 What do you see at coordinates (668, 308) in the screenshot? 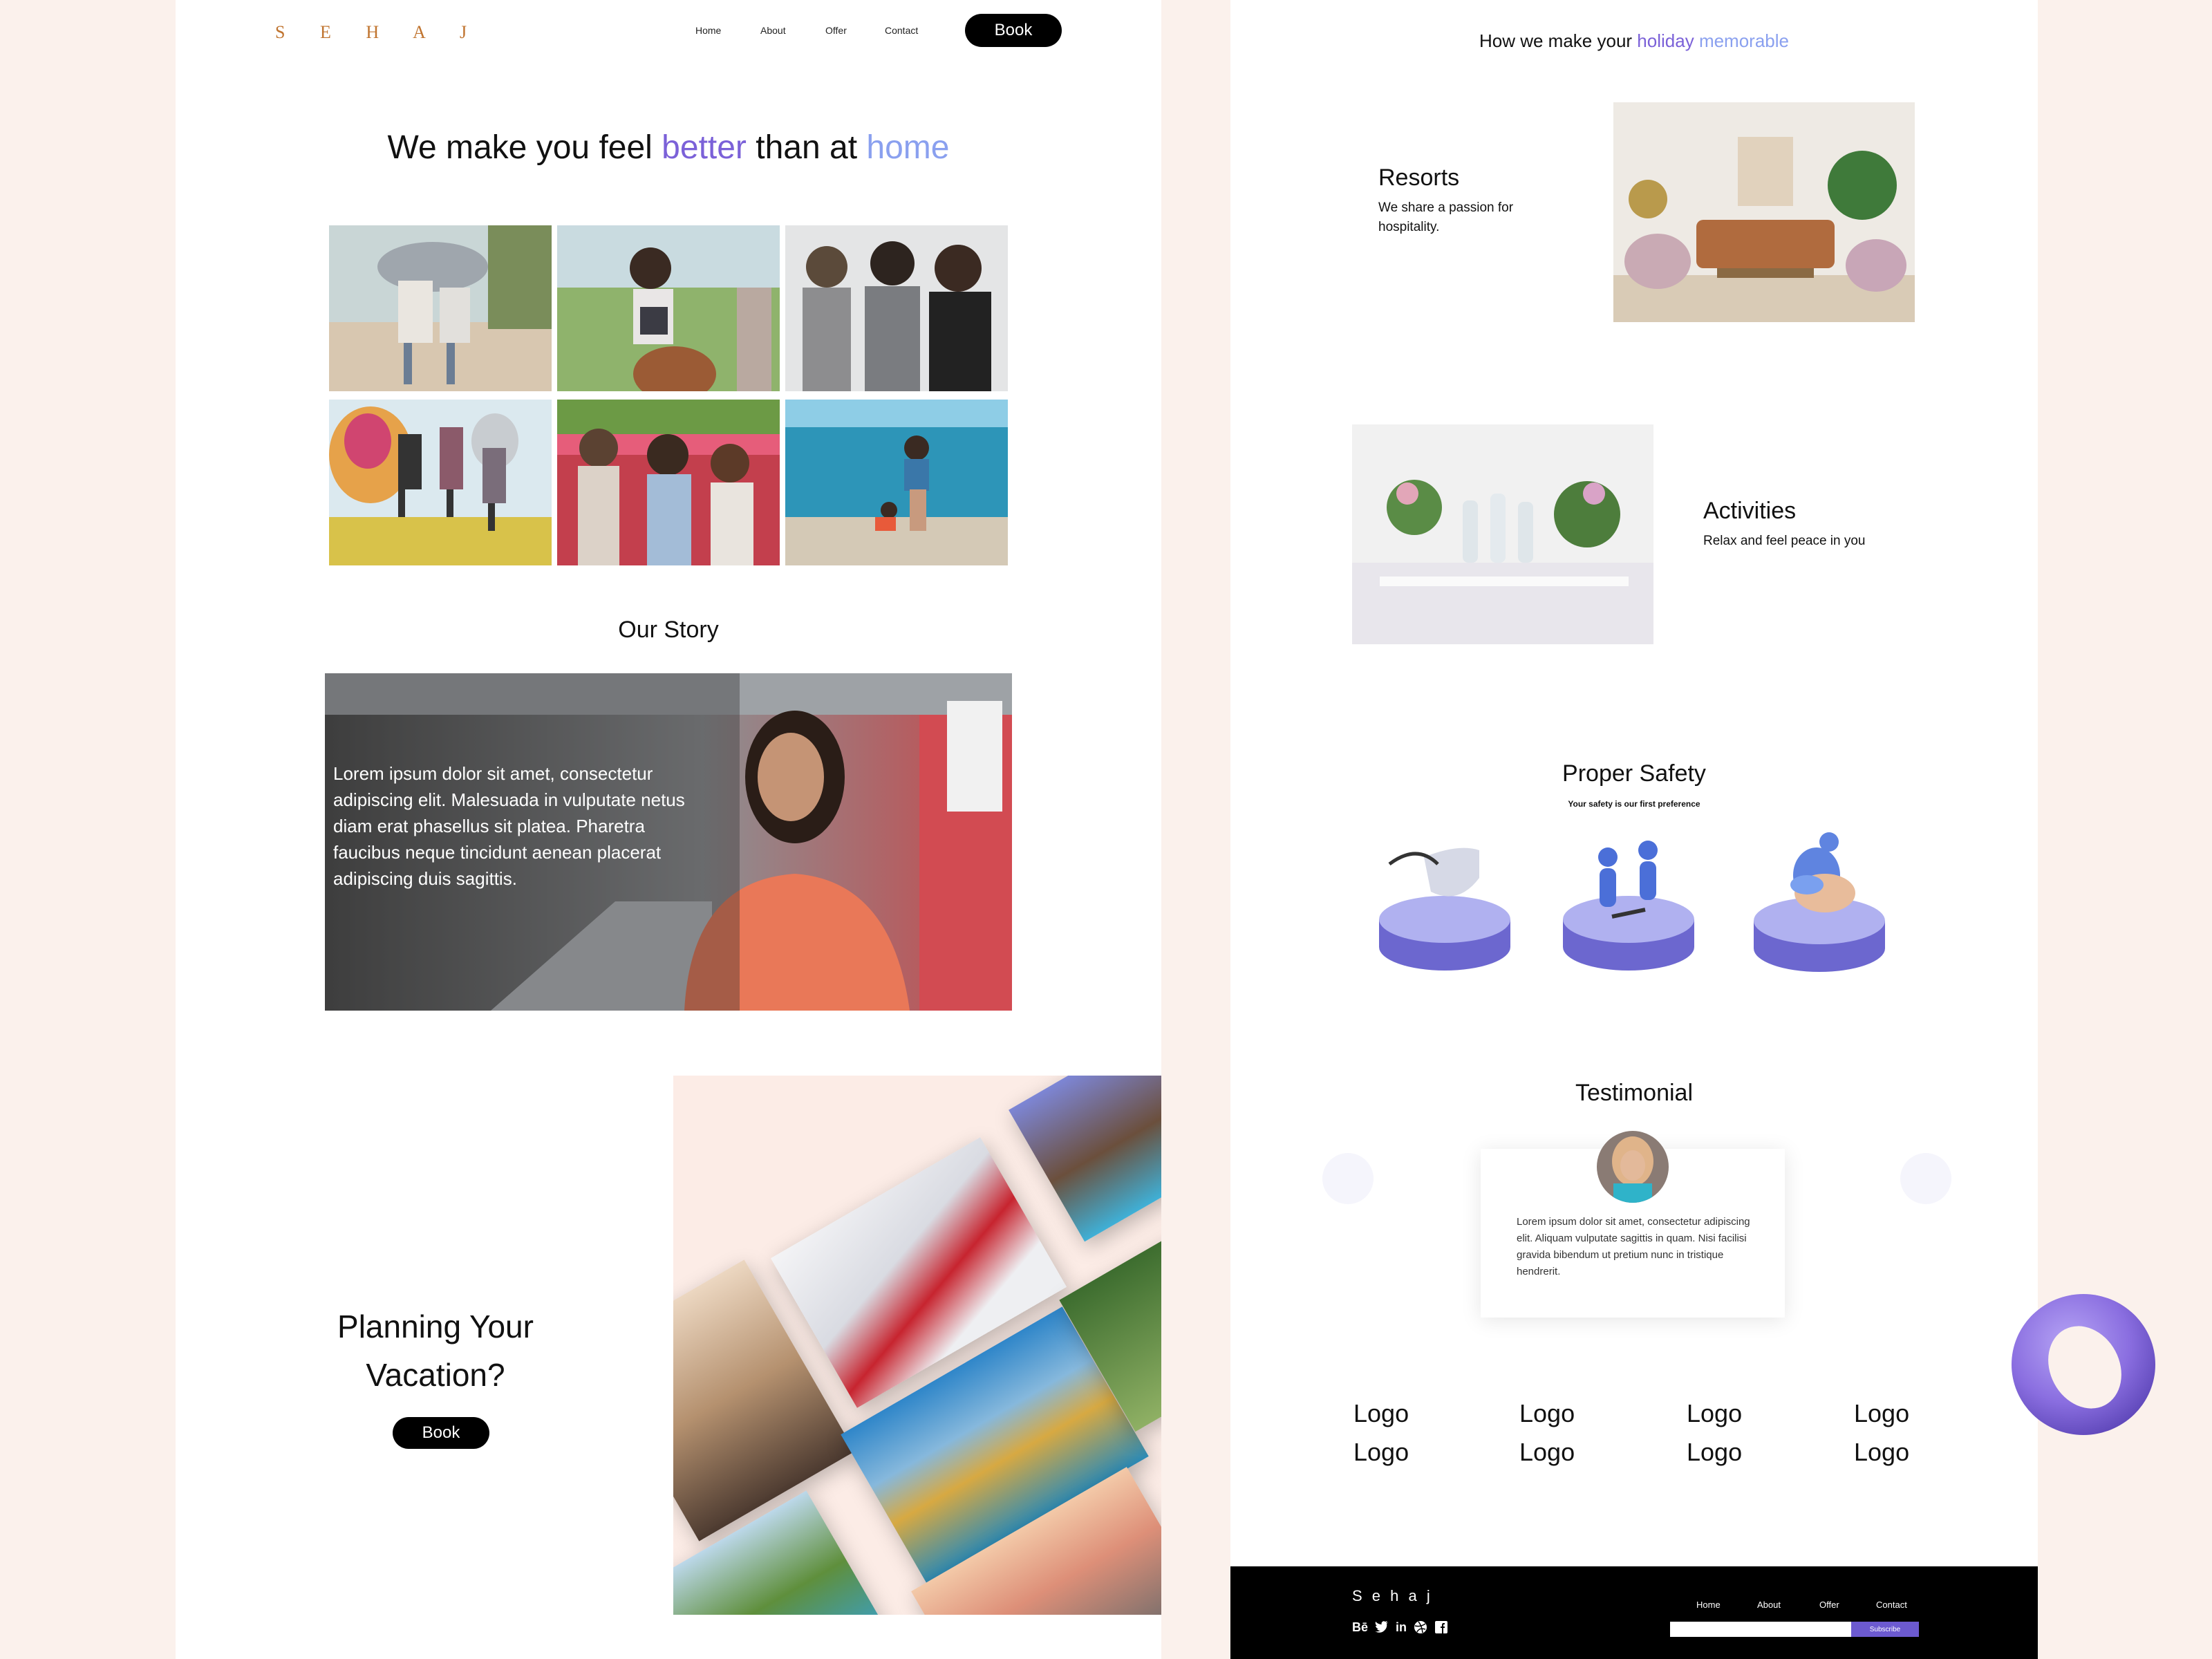
I see `photo-mother-child` at bounding box center [668, 308].